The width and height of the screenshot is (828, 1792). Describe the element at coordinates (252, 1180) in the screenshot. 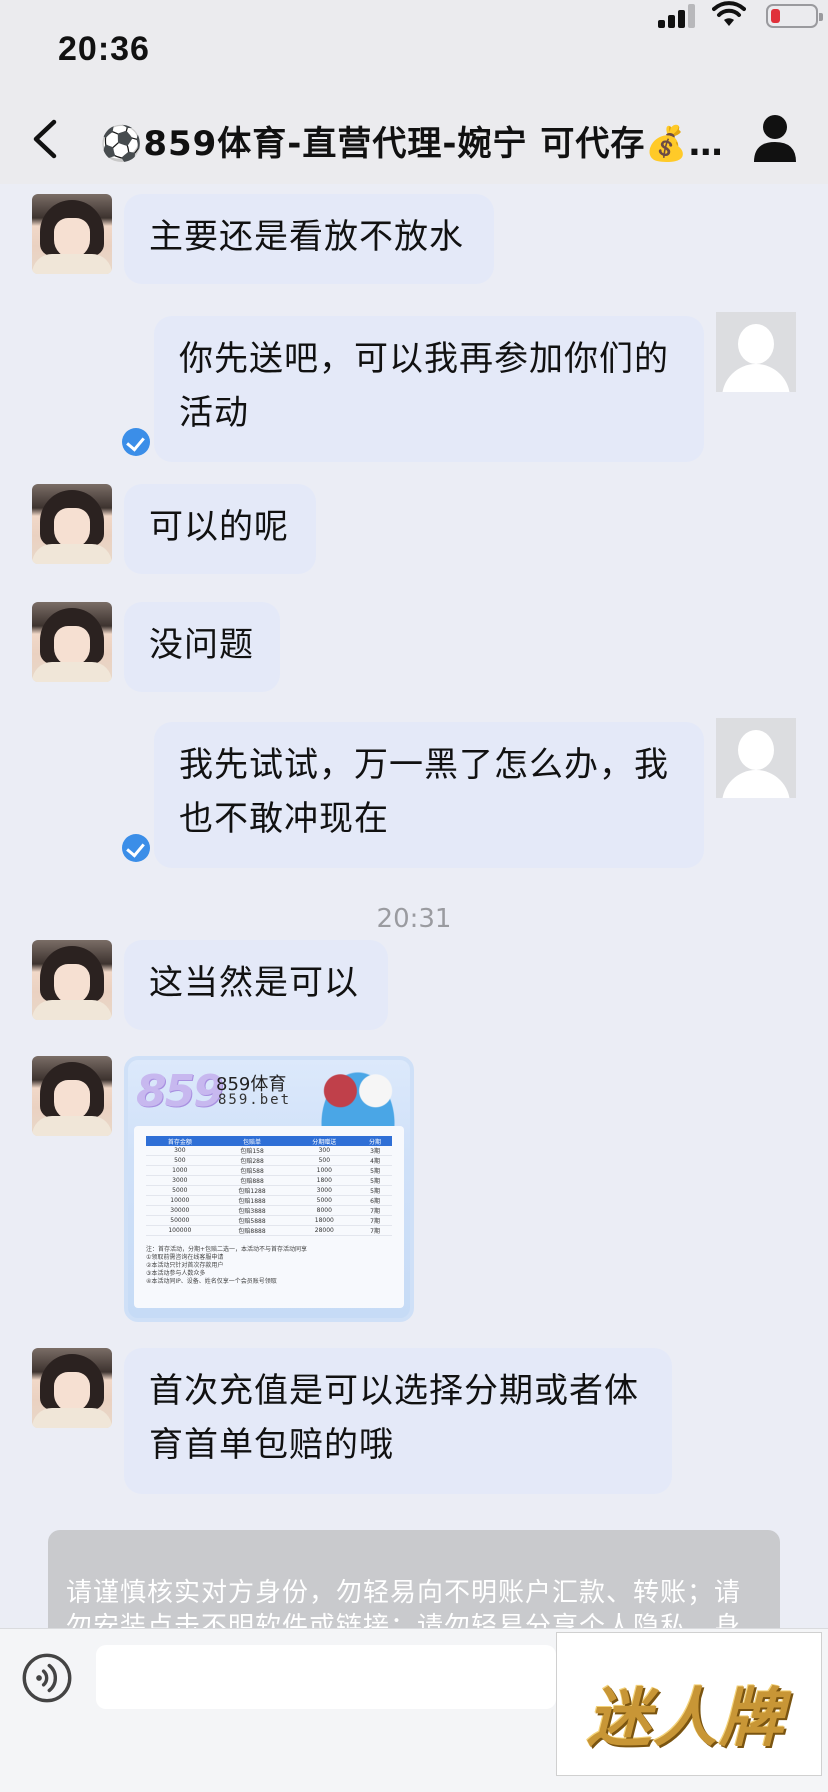

I see `promo-table-cell: 包赔888` at that location.